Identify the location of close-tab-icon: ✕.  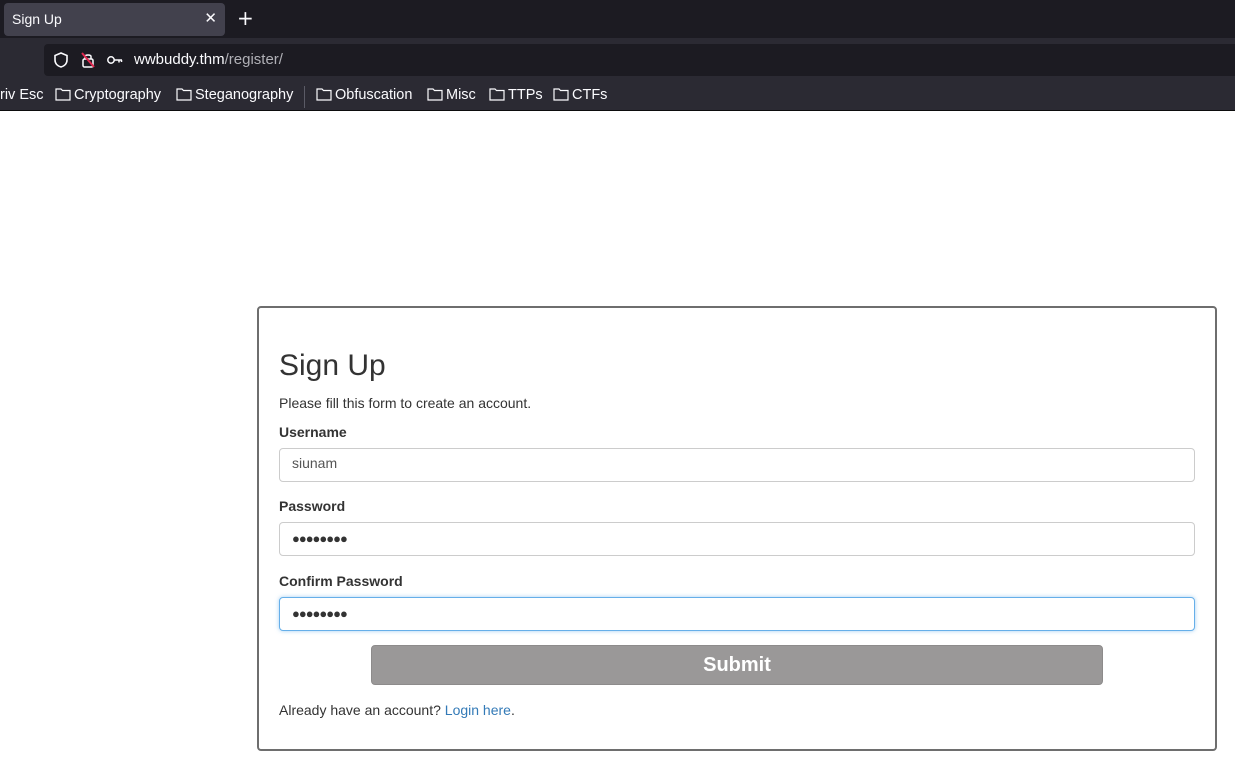
(210, 18).